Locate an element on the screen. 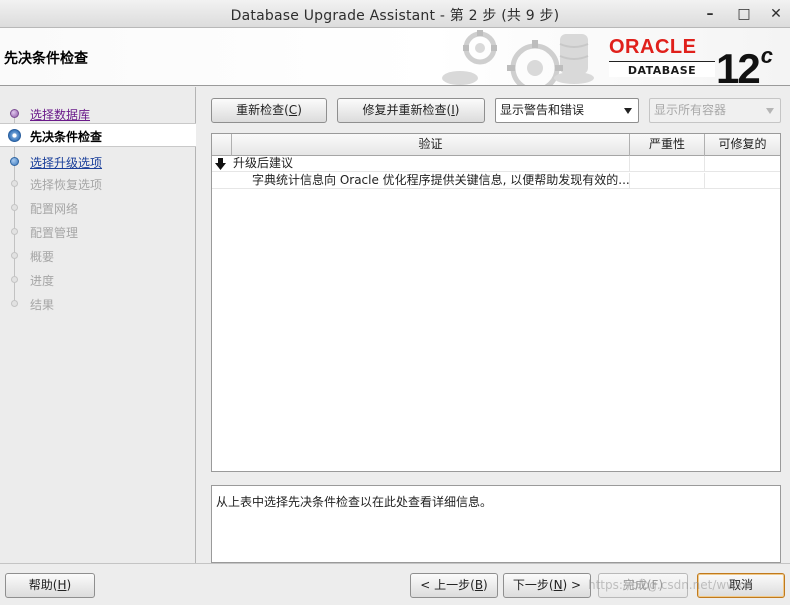 The height and width of the screenshot is (605, 790). nav-step-configure-management: 配置管理 is located at coordinates (98, 231).